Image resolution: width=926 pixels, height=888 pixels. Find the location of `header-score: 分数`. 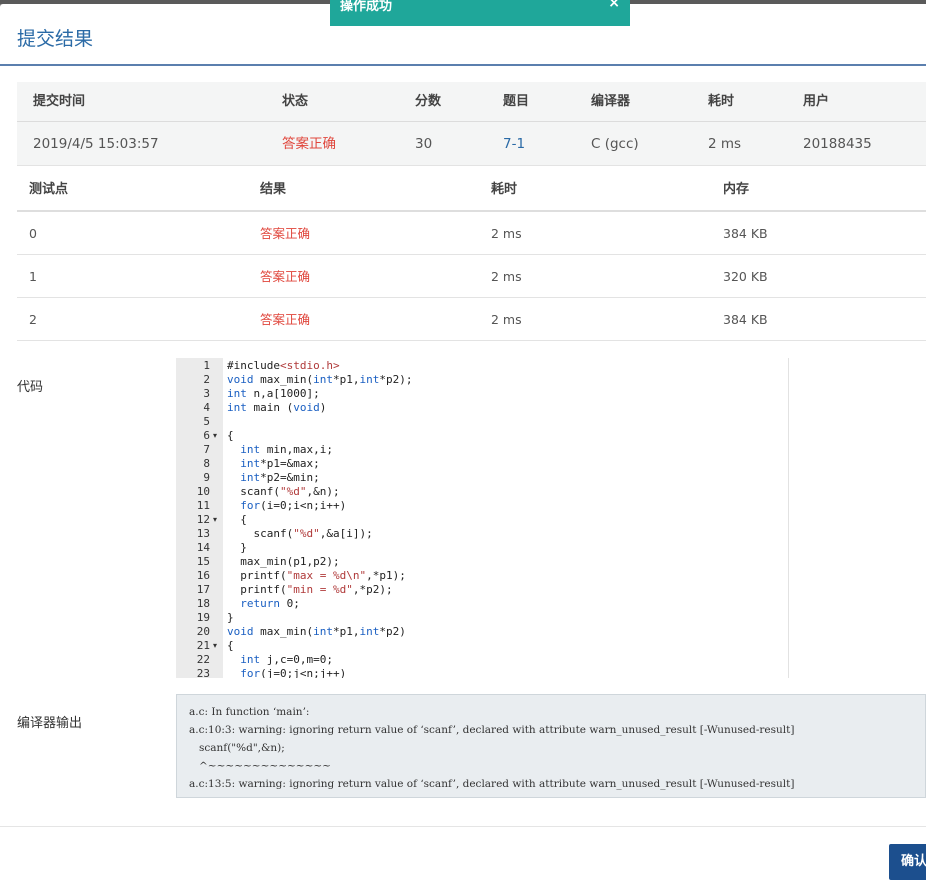

header-score: 分数 is located at coordinates (428, 101).